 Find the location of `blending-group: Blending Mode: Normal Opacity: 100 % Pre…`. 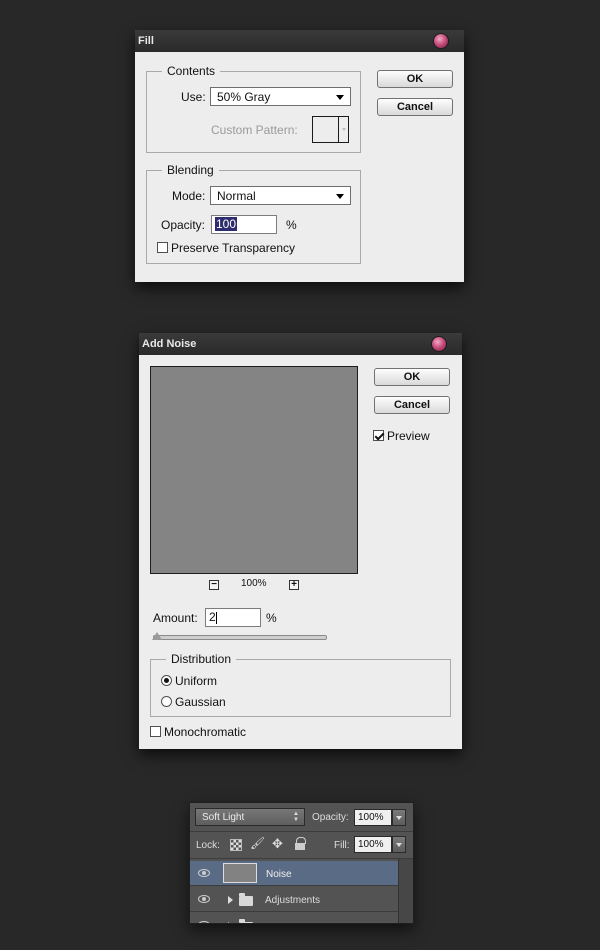

blending-group: Blending Mode: Normal Opacity: 100 % Pre… is located at coordinates (253, 213).